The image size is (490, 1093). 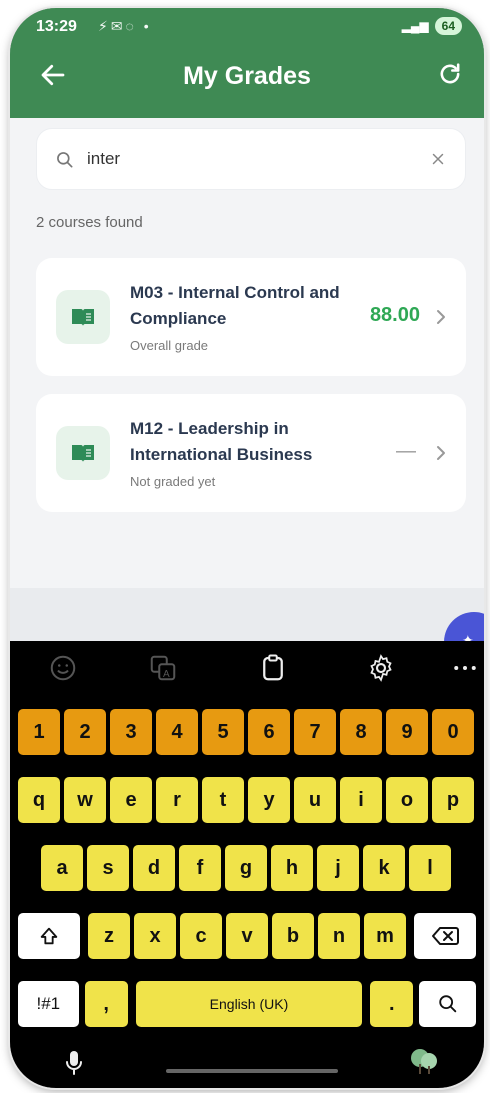 I want to click on microphone-icon, so click(x=74, y=1063).